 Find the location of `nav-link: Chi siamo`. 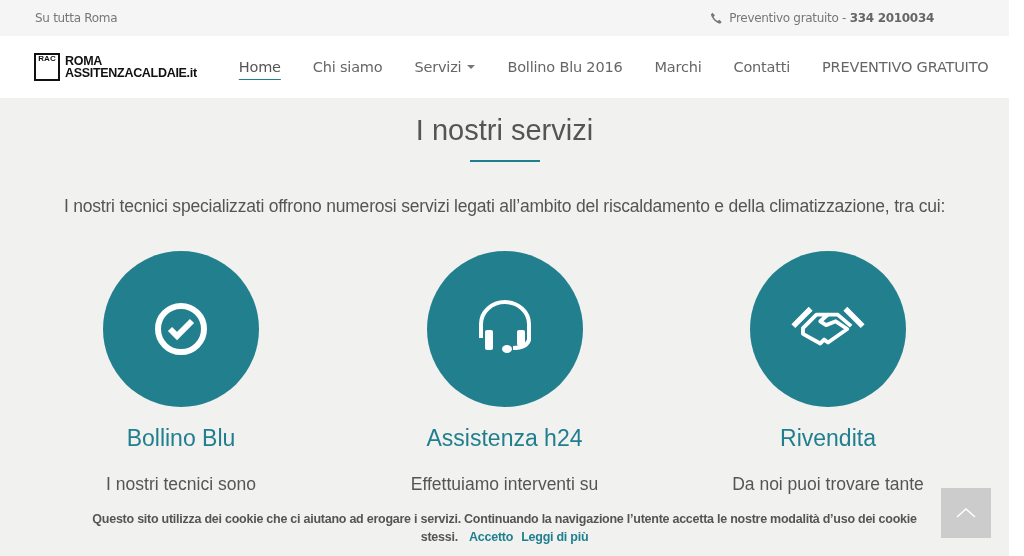

nav-link: Chi siamo is located at coordinates (347, 67).